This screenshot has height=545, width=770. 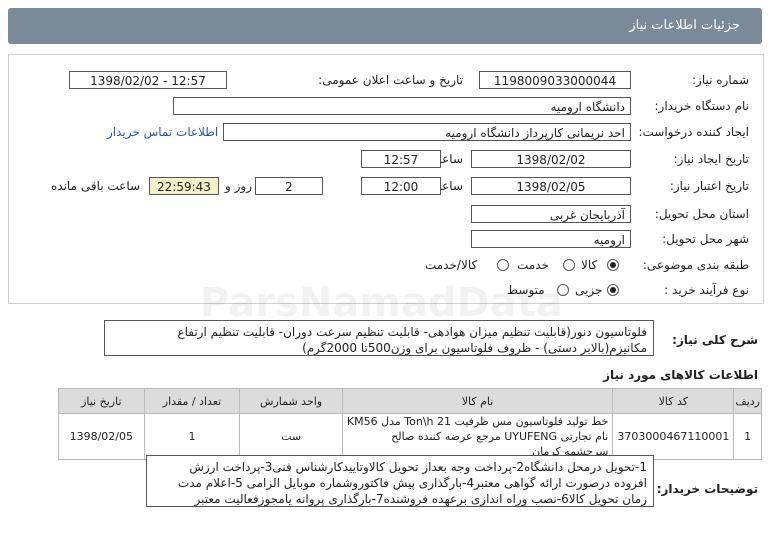 What do you see at coordinates (192, 401) in the screenshot?
I see `col-header-qty: تعداد / مقدار` at bounding box center [192, 401].